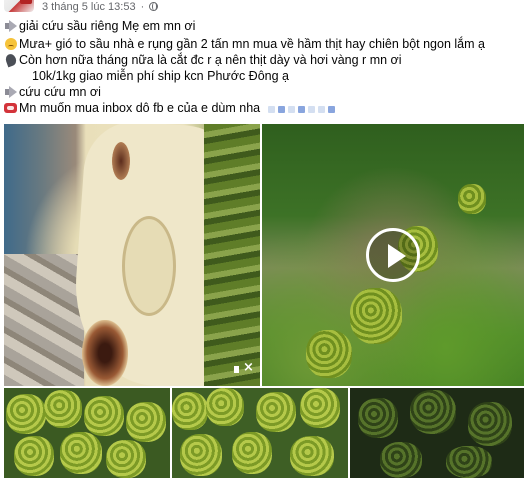  I want to click on post-line-5: cứu cứu mn ơi, so click(52, 92).